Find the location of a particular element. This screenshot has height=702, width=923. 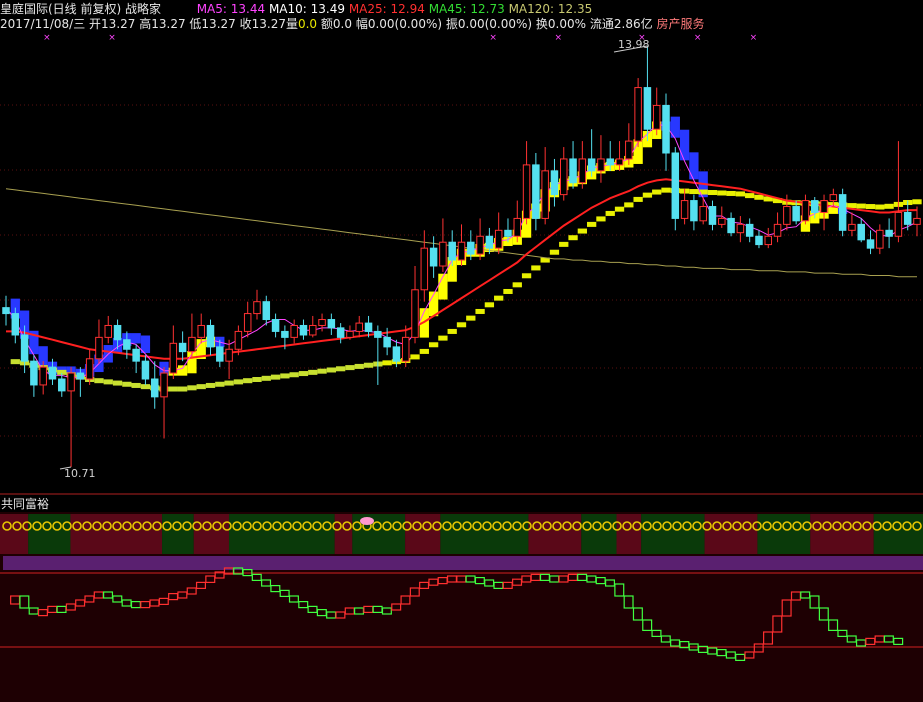

event-marker-0: × is located at coordinates (47, 38).